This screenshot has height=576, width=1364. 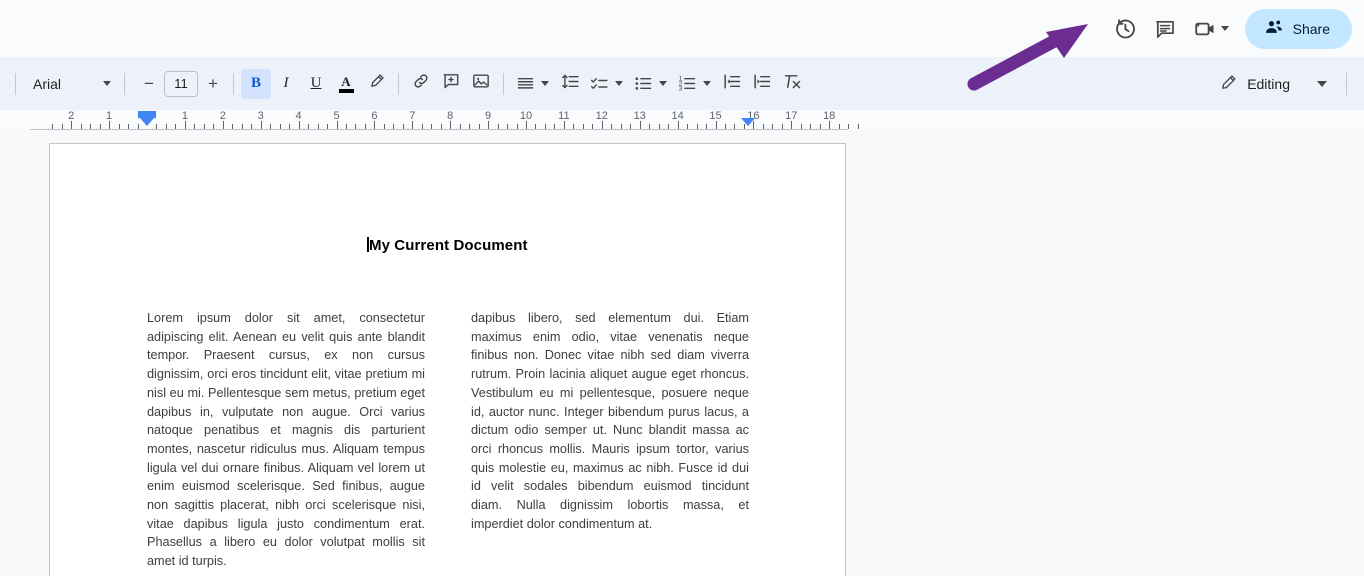 What do you see at coordinates (525, 84) in the screenshot?
I see `align-justify-icon` at bounding box center [525, 84].